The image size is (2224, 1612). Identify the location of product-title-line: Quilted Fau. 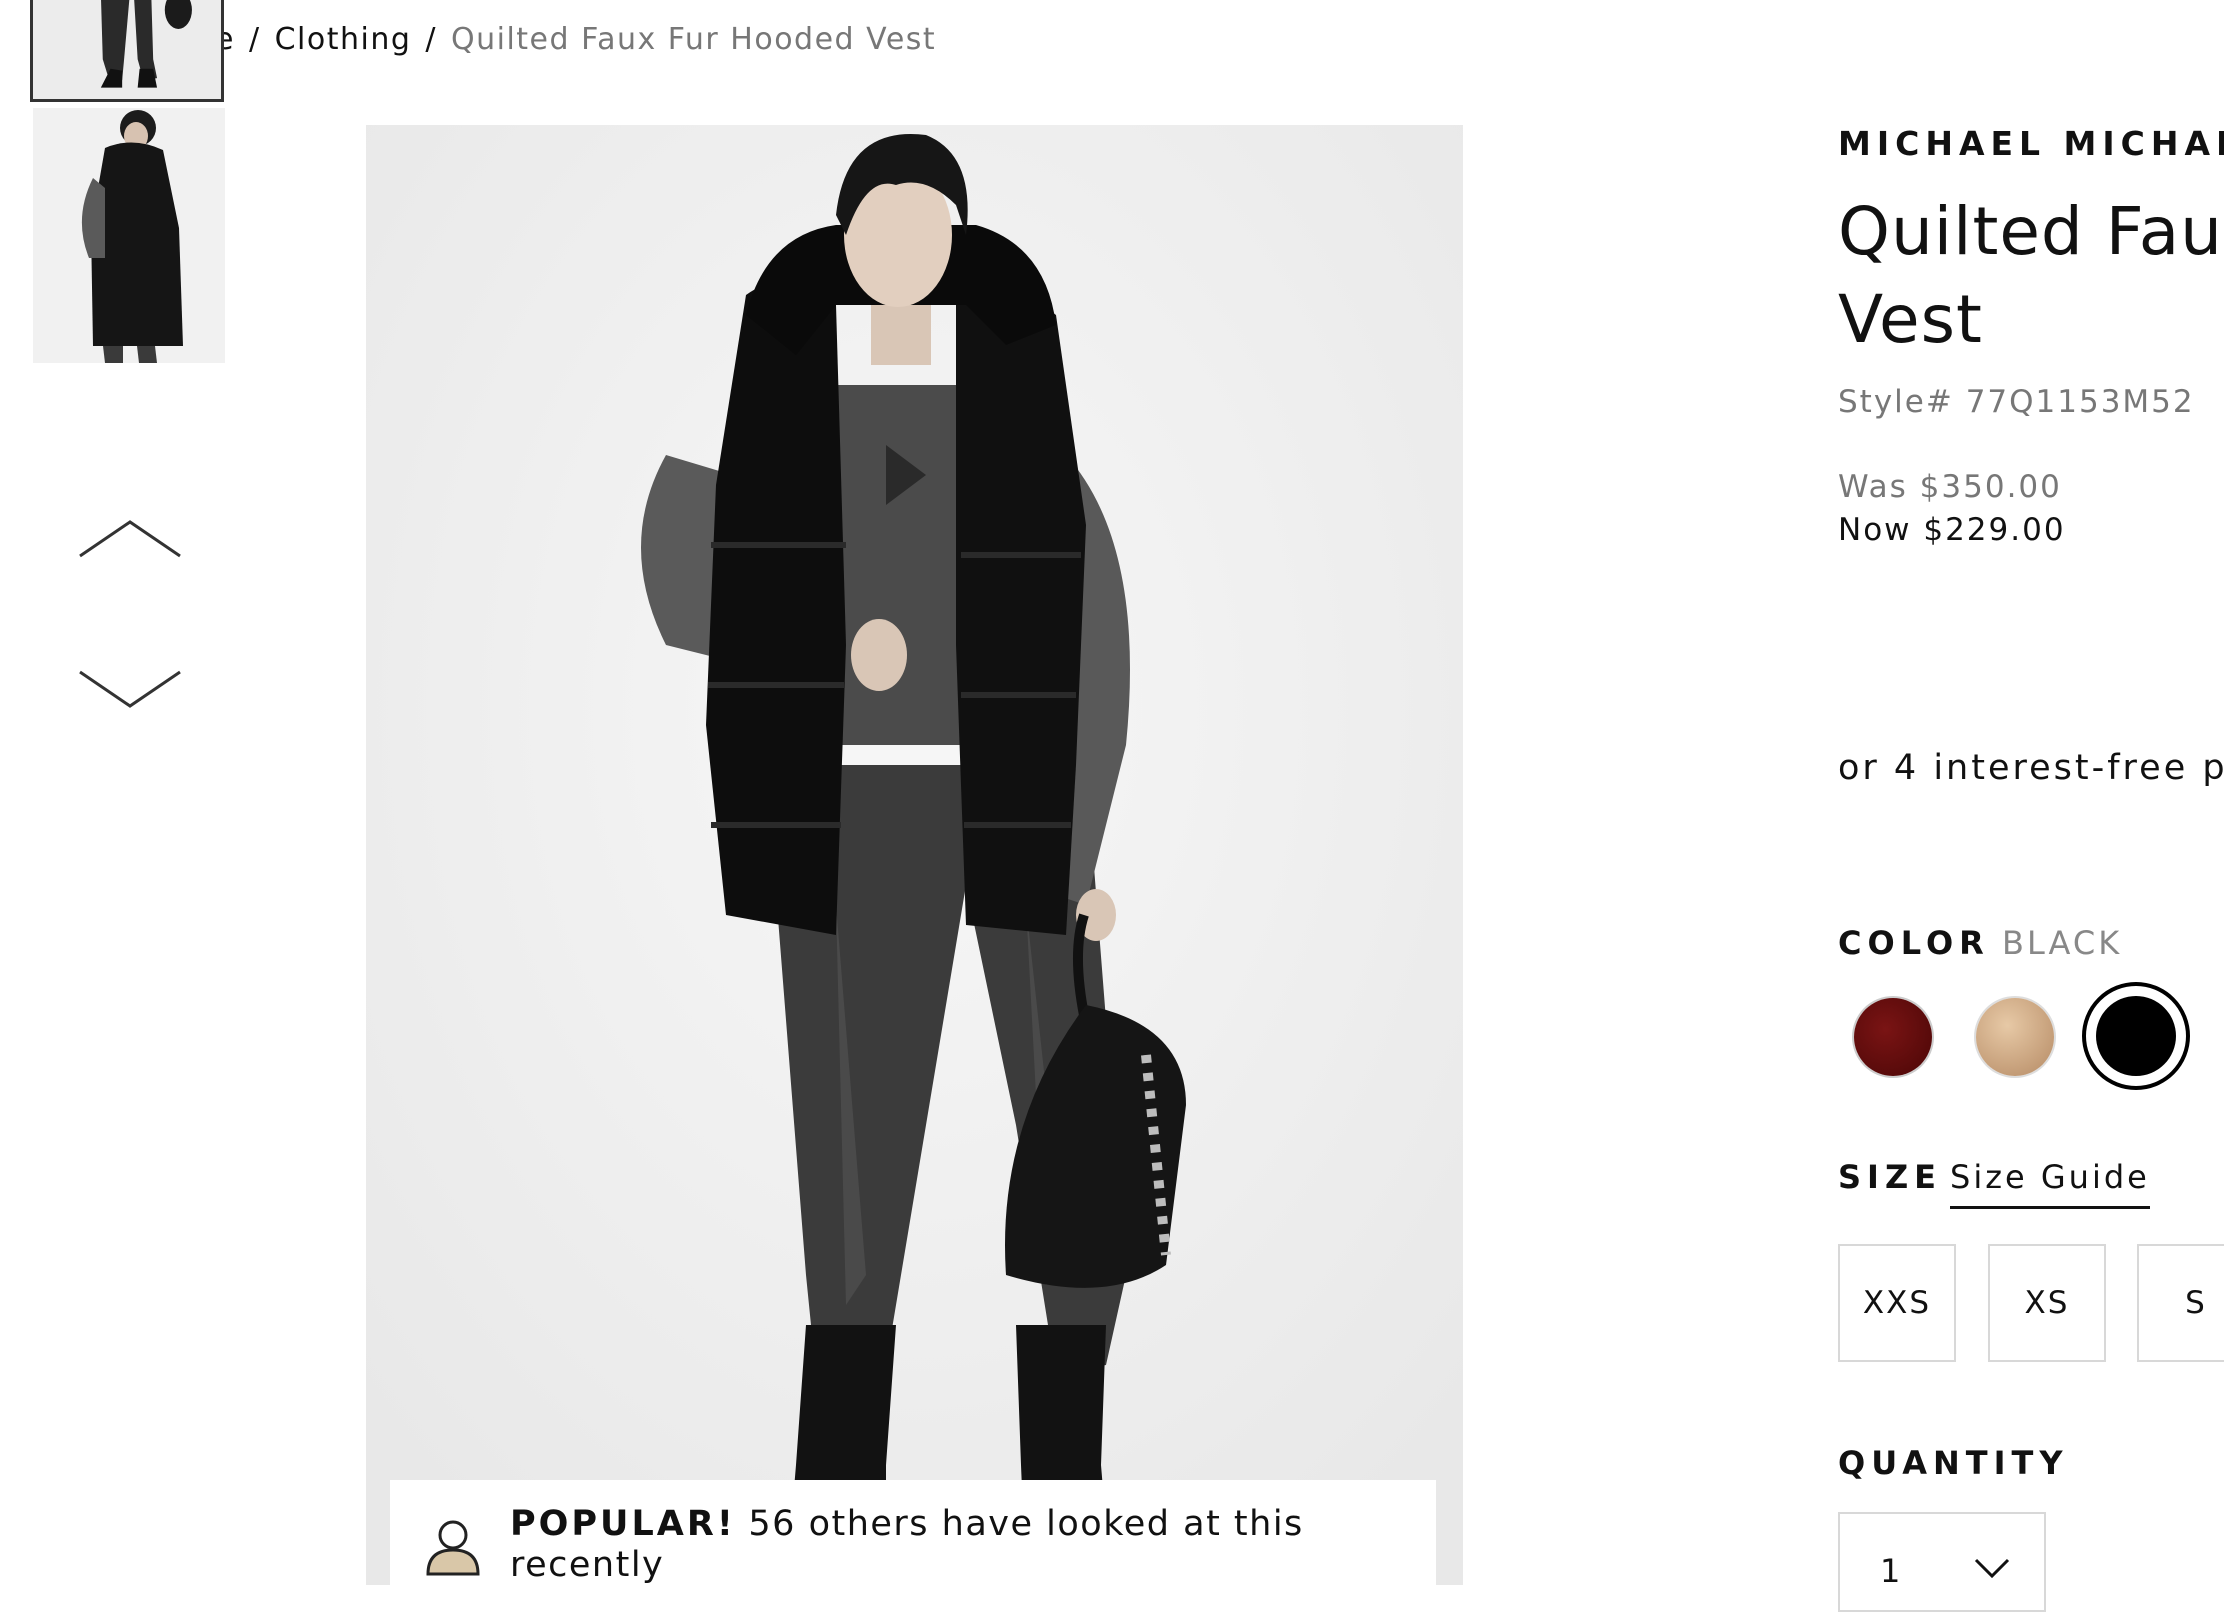
(2030, 231).